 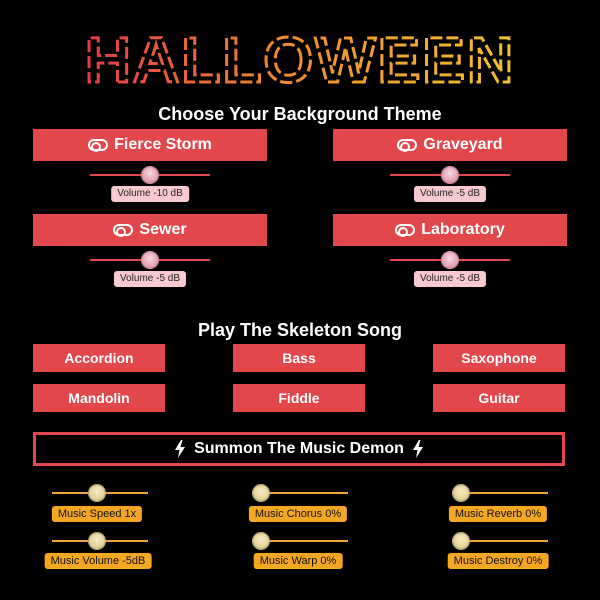 I want to click on summon-music-demon-button: Summon The Music Demon, so click(x=299, y=449).